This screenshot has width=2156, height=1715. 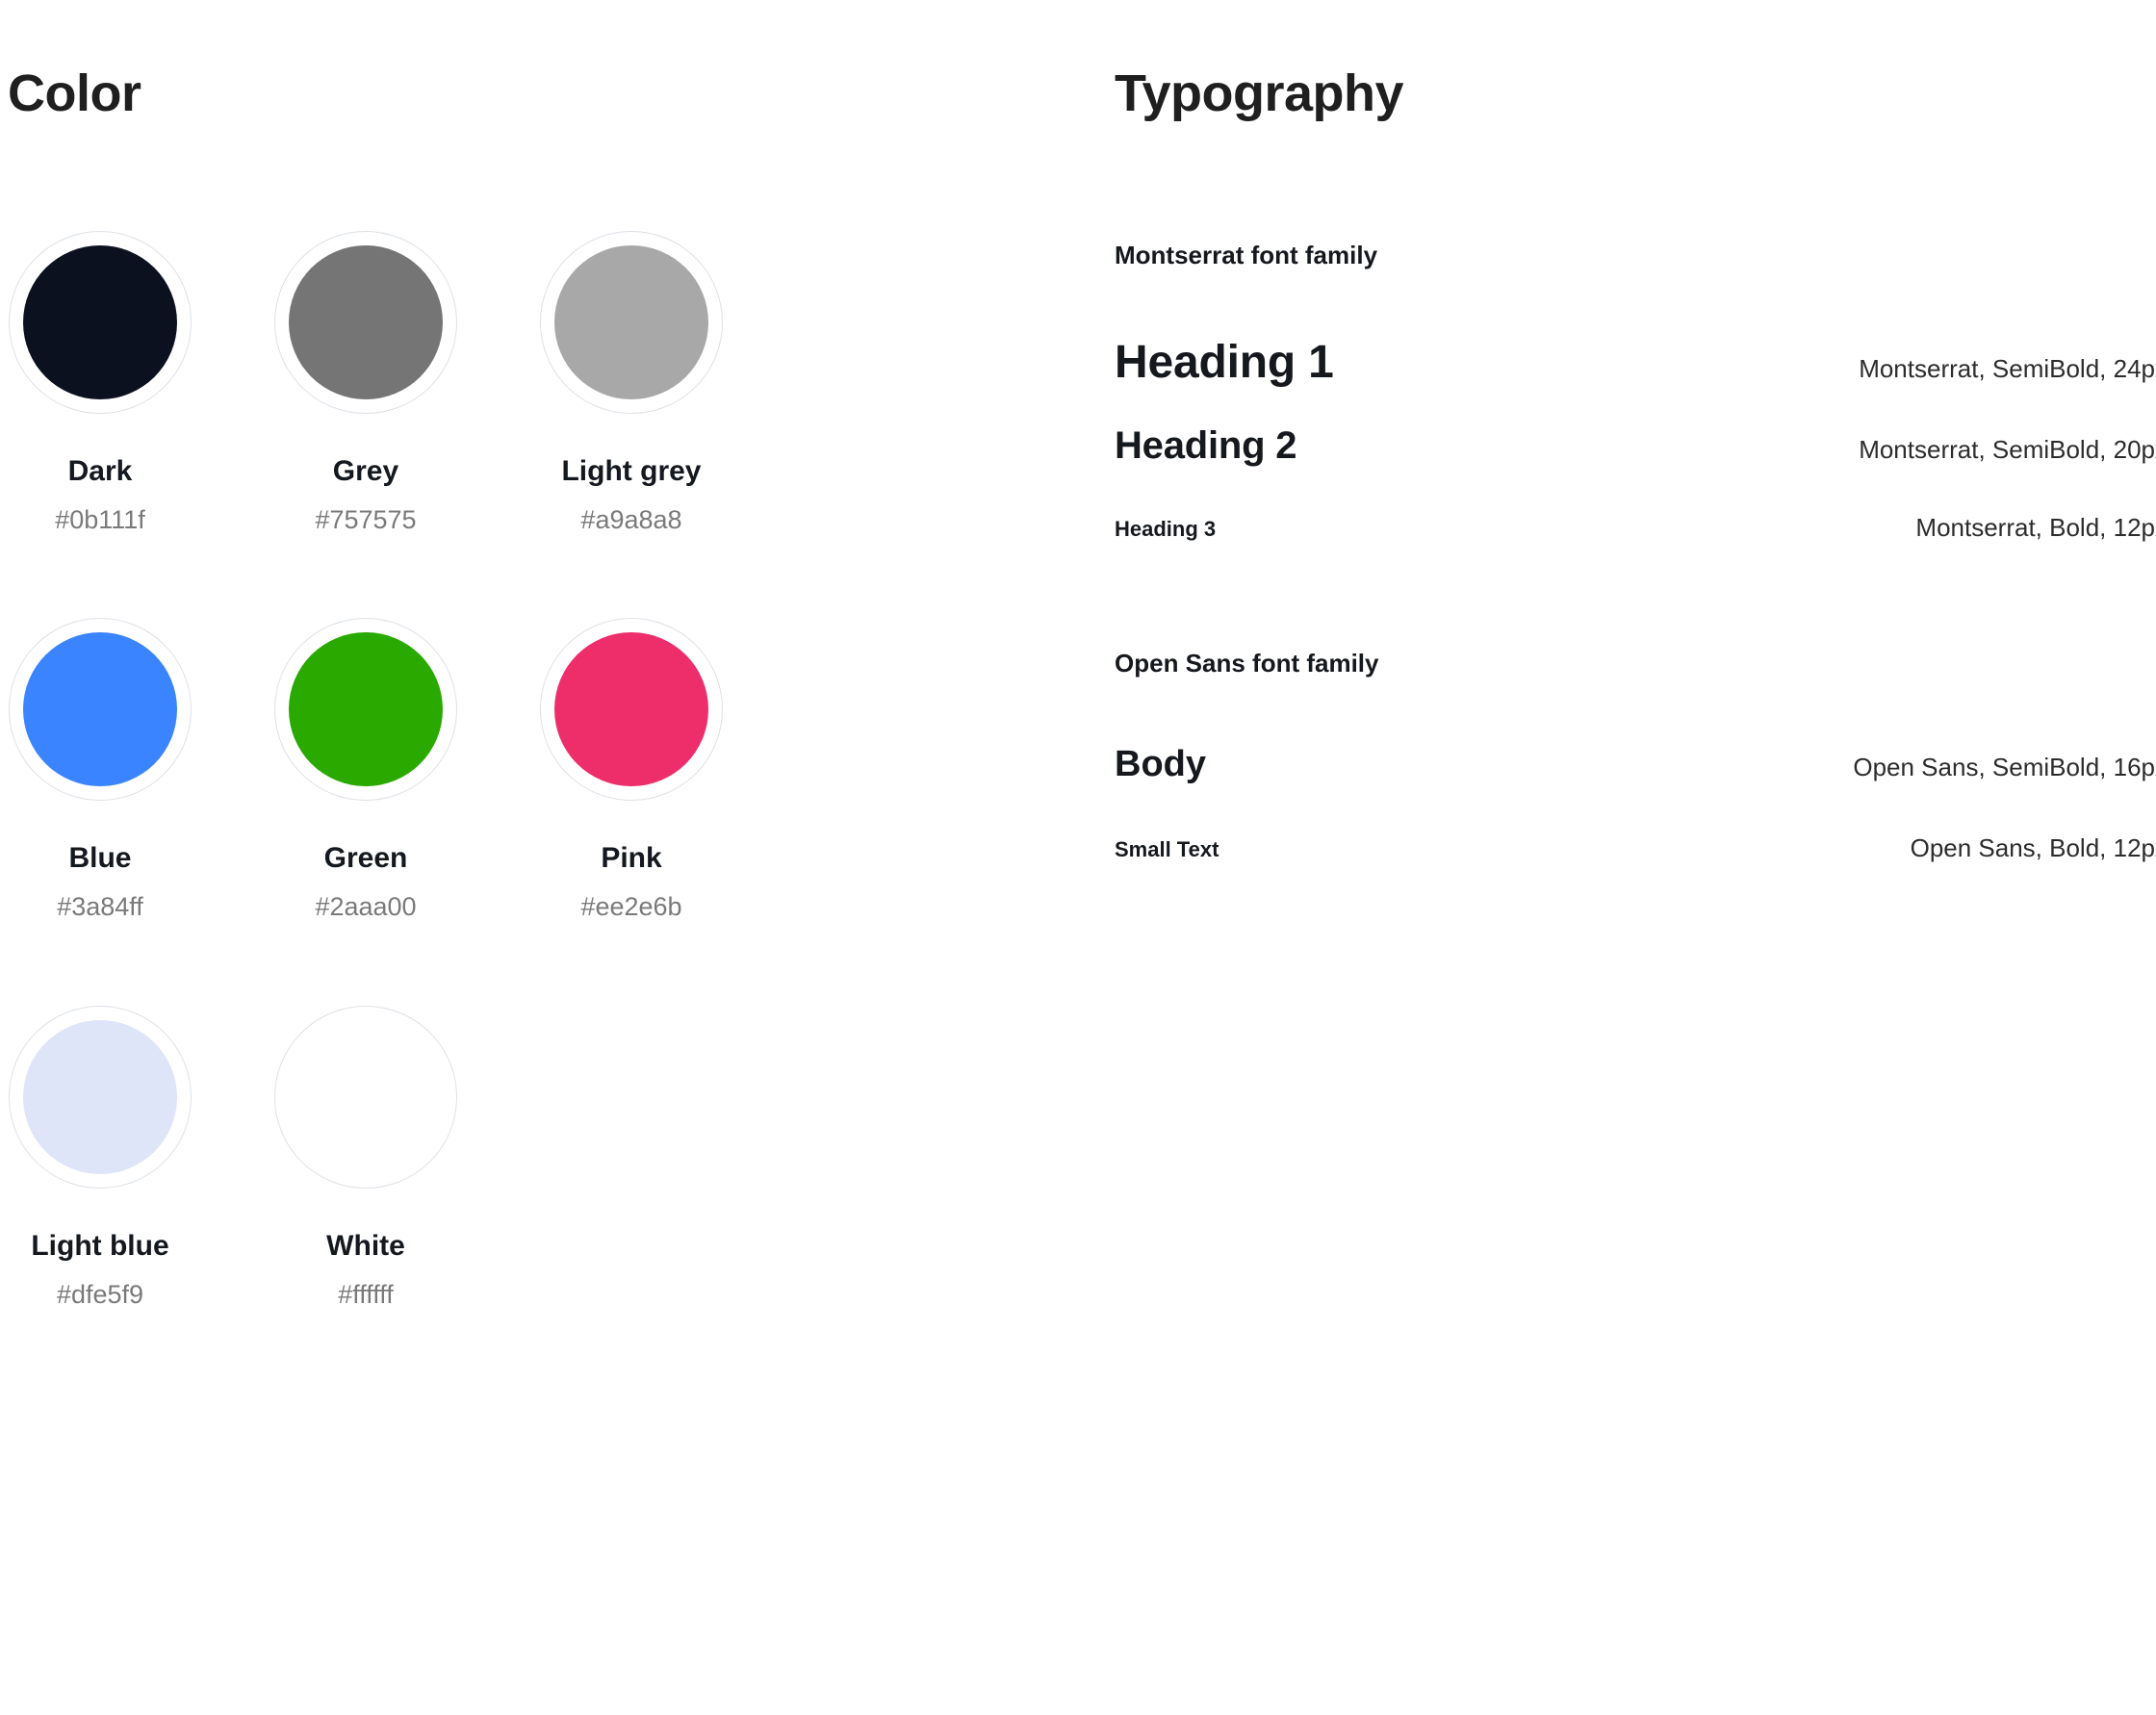 I want to click on type-specimen-heading-2: Heading 2 Montserrat, SemiBold, 20px, so click(x=1635, y=445).